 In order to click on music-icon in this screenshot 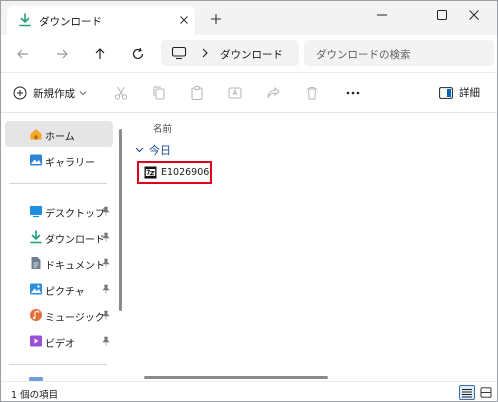, I will do `click(36, 315)`.